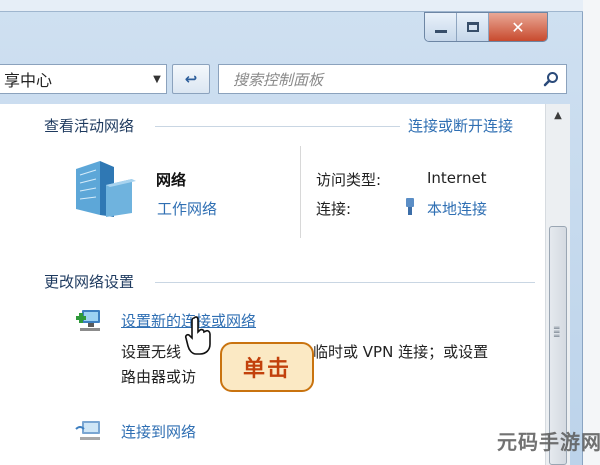 This screenshot has width=600, height=465. What do you see at coordinates (159, 377) in the screenshot?
I see `task-description-line2: 路由器或访` at bounding box center [159, 377].